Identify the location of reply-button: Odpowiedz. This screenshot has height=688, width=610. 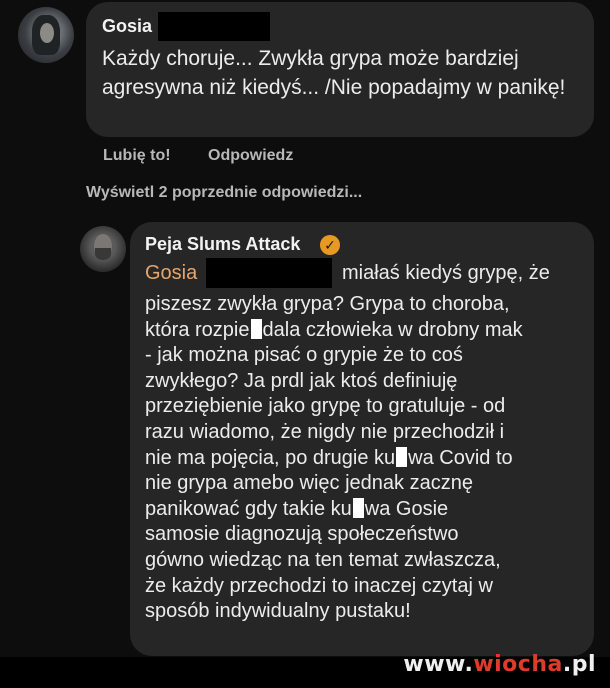
(250, 156).